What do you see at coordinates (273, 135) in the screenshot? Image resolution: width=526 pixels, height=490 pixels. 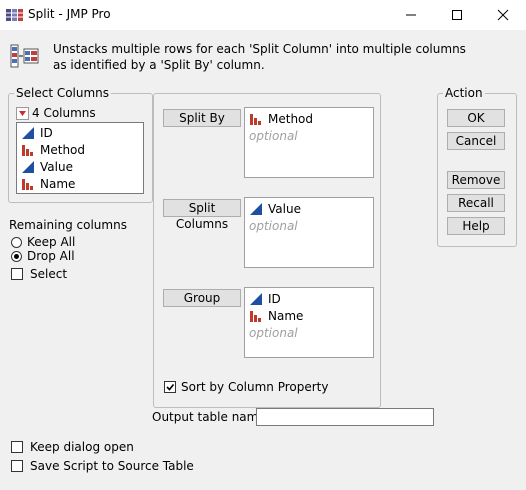 I see `split-by-optional: optional` at bounding box center [273, 135].